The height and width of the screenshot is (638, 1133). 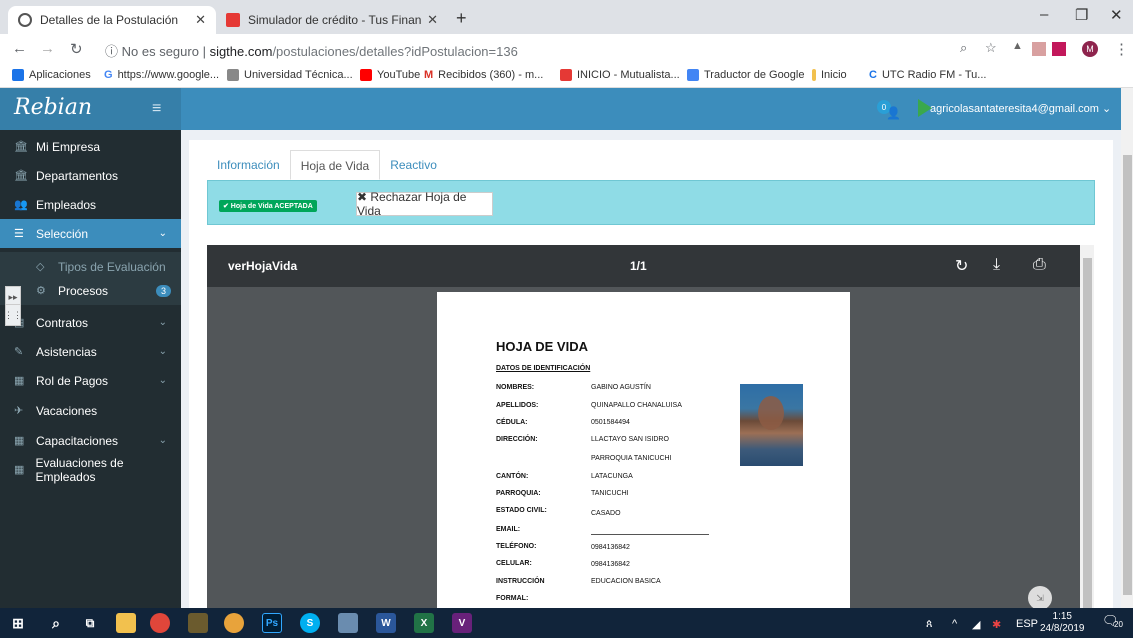 What do you see at coordinates (90, 623) in the screenshot?
I see `task-view-icon: ⧉` at bounding box center [90, 623].